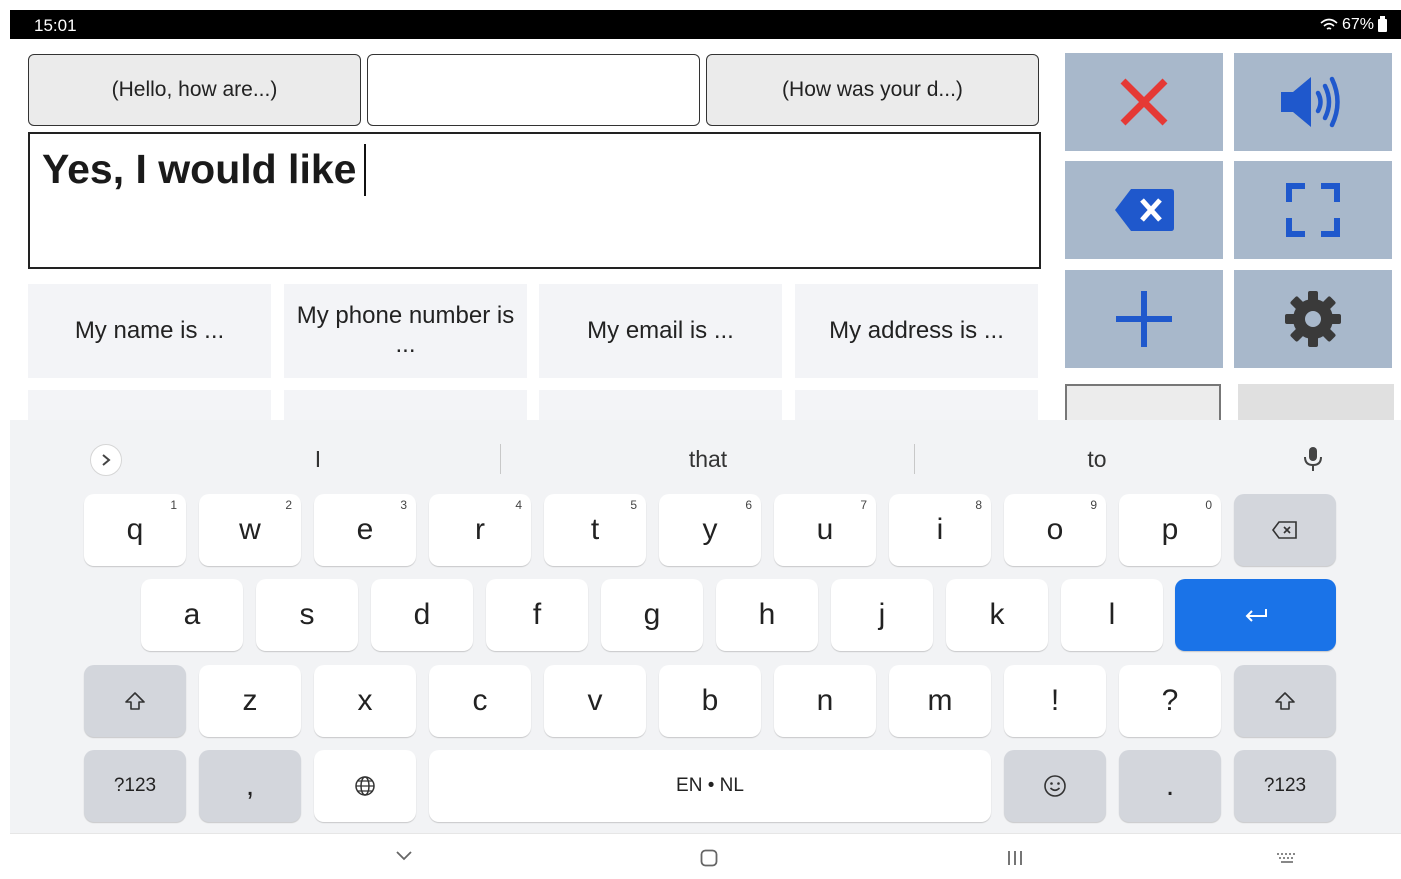 The image size is (1401, 879). I want to click on key-m: m, so click(940, 701).